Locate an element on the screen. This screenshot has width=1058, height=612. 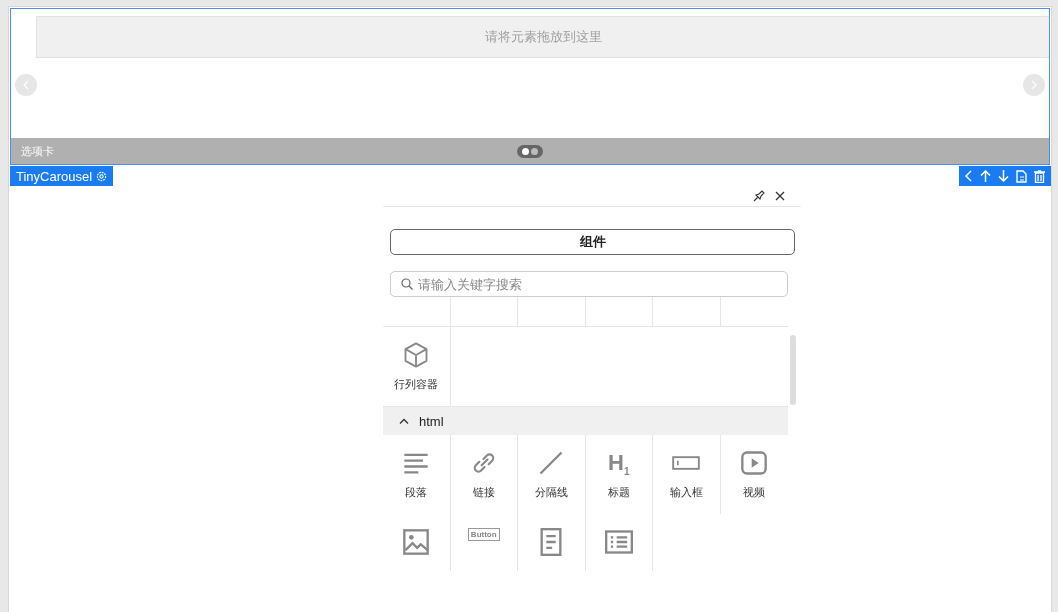
drop-zone: 请将元素拖放到这里 is located at coordinates (542, 37).